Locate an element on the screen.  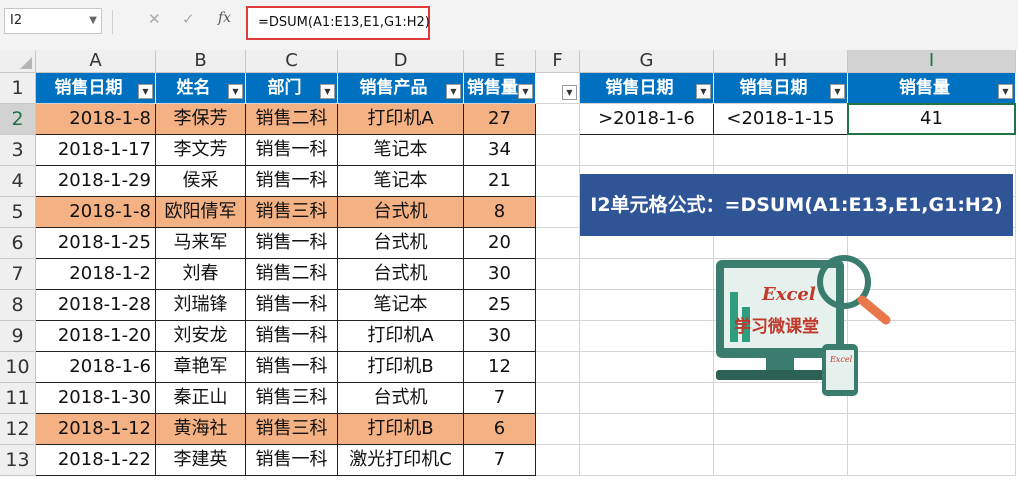
table-header-cell: 部门 ▼ is located at coordinates (292, 88).